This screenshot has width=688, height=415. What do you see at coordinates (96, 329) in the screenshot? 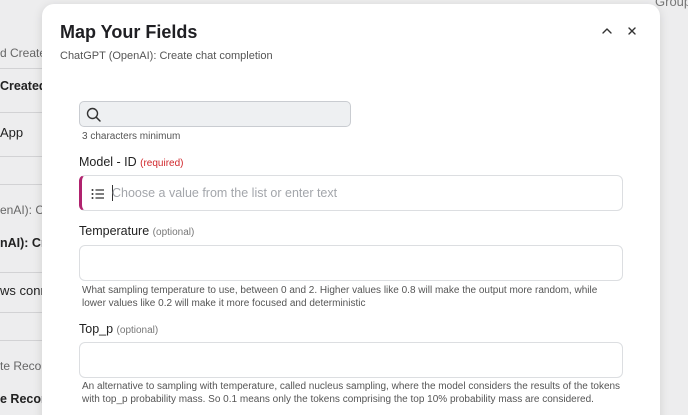
I see `top-p-label-text: Top_p` at bounding box center [96, 329].